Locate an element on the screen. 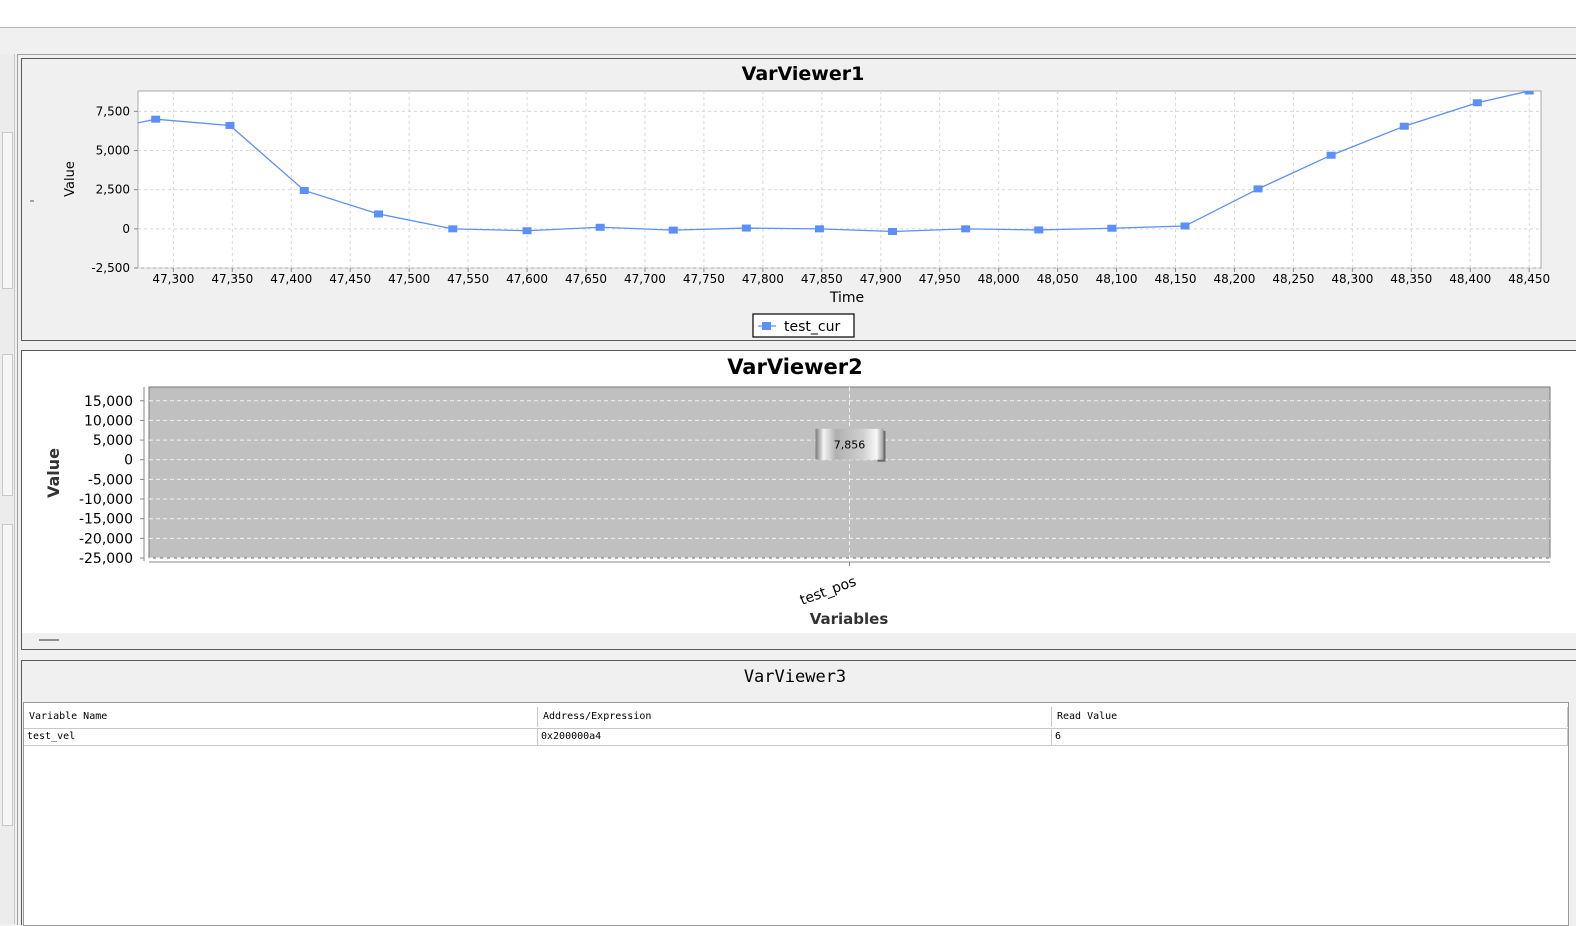 The width and height of the screenshot is (1576, 926). y-tick-label: -15,000 is located at coordinates (106, 520).